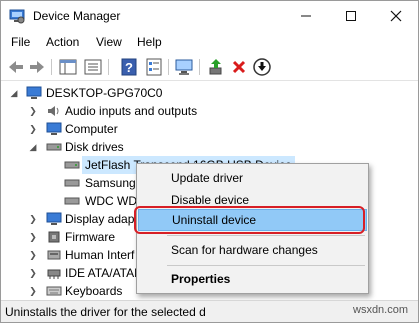  What do you see at coordinates (104, 93) in the screenshot?
I see `tree-root-label: DESKTOP-GPG70C0` at bounding box center [104, 93].